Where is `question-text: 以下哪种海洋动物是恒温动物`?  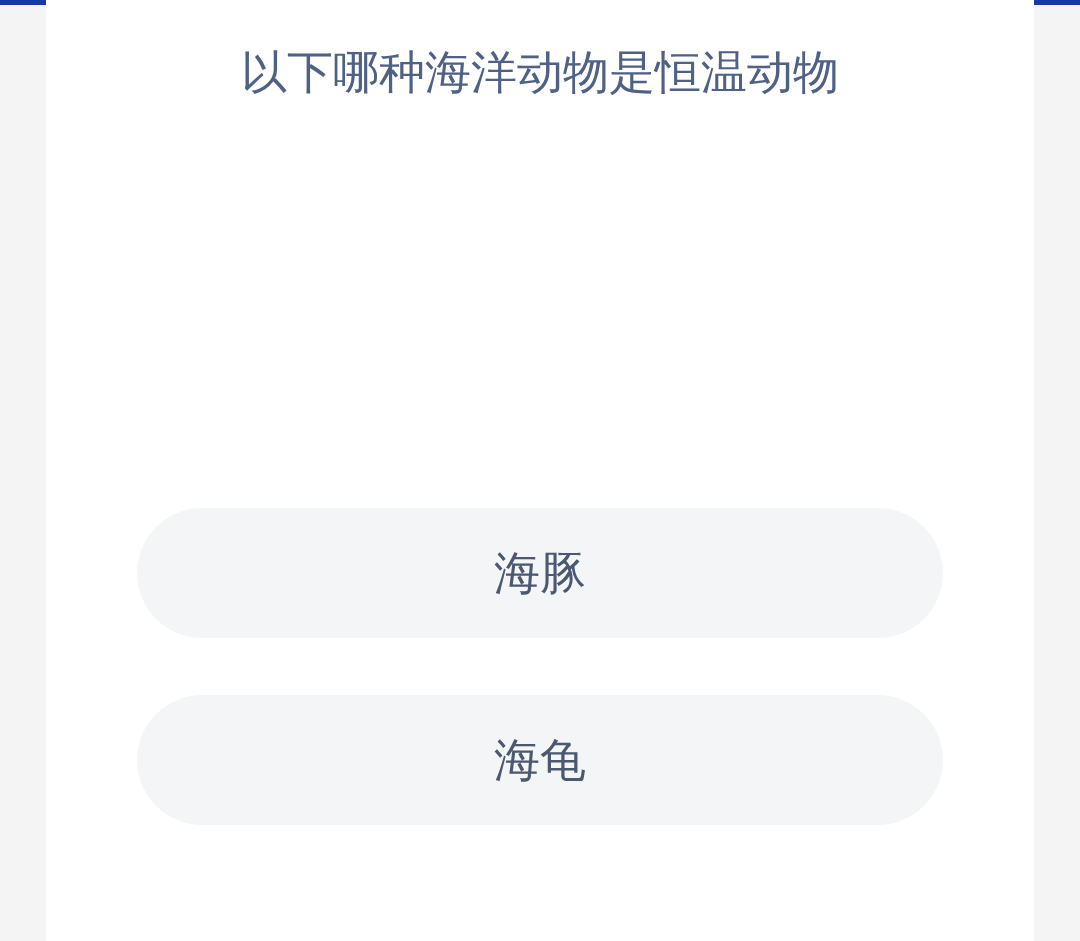
question-text: 以下哪种海洋动物是恒温动物 is located at coordinates (540, 72).